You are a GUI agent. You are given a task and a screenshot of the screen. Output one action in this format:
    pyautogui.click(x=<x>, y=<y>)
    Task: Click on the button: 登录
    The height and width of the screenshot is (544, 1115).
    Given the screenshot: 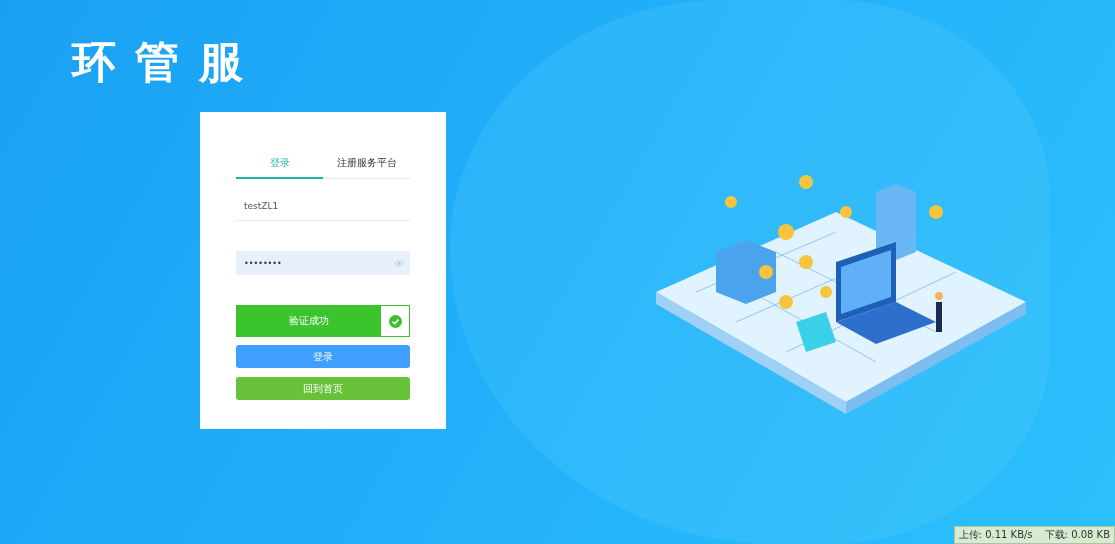 What is the action you would take?
    pyautogui.click(x=323, y=356)
    